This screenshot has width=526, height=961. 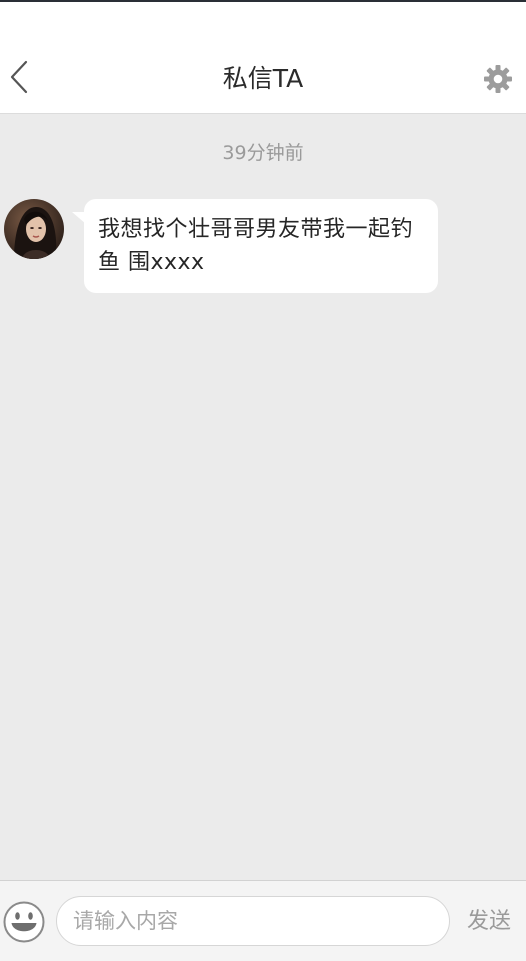 I want to click on avatar-photo, so click(x=34, y=229).